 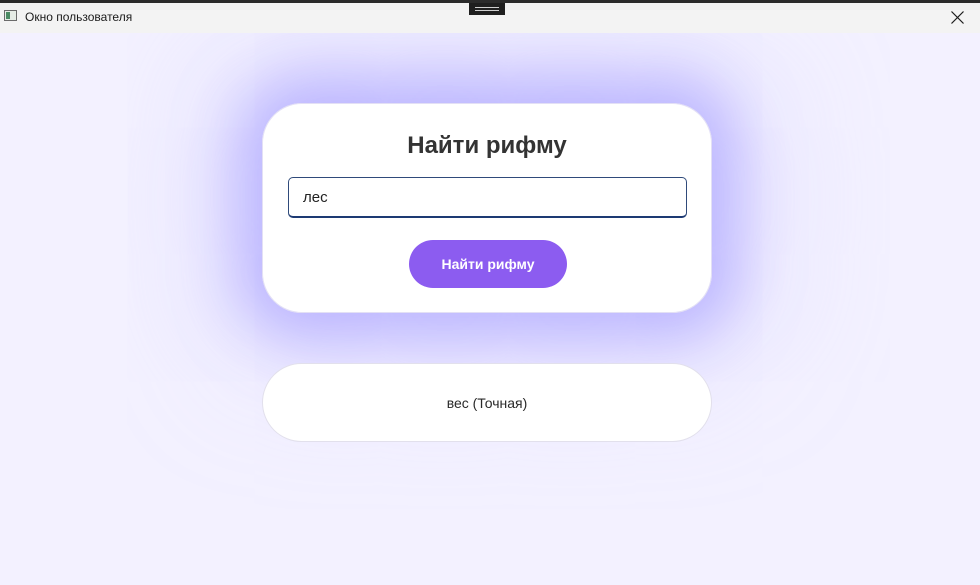 I want to click on drag-handle-icon, so click(x=487, y=9).